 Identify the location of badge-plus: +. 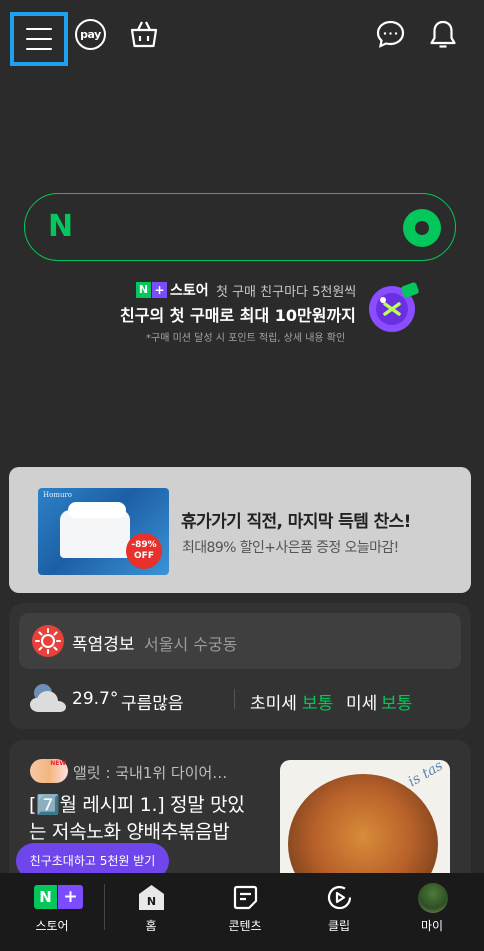
(159, 290).